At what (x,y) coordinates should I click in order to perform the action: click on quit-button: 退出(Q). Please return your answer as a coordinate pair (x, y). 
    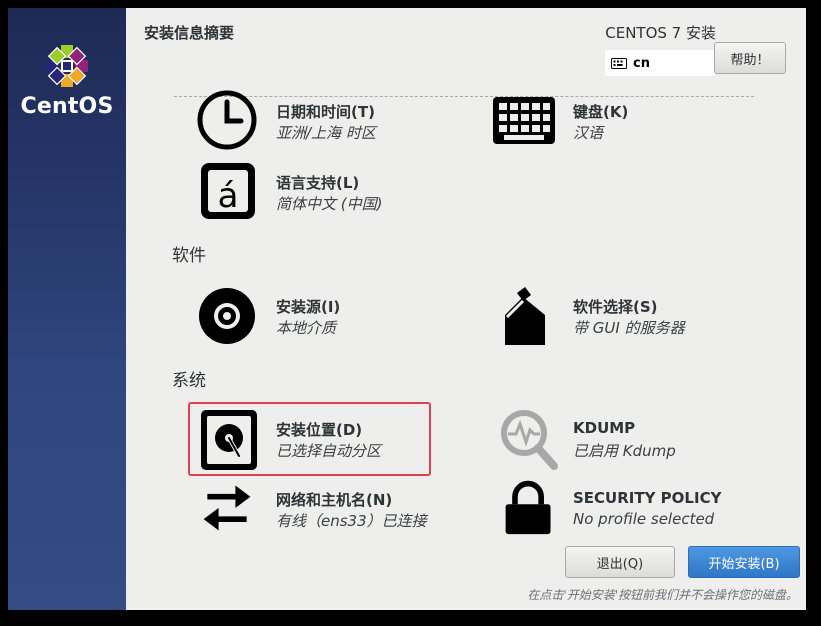
    Looking at the image, I should click on (620, 562).